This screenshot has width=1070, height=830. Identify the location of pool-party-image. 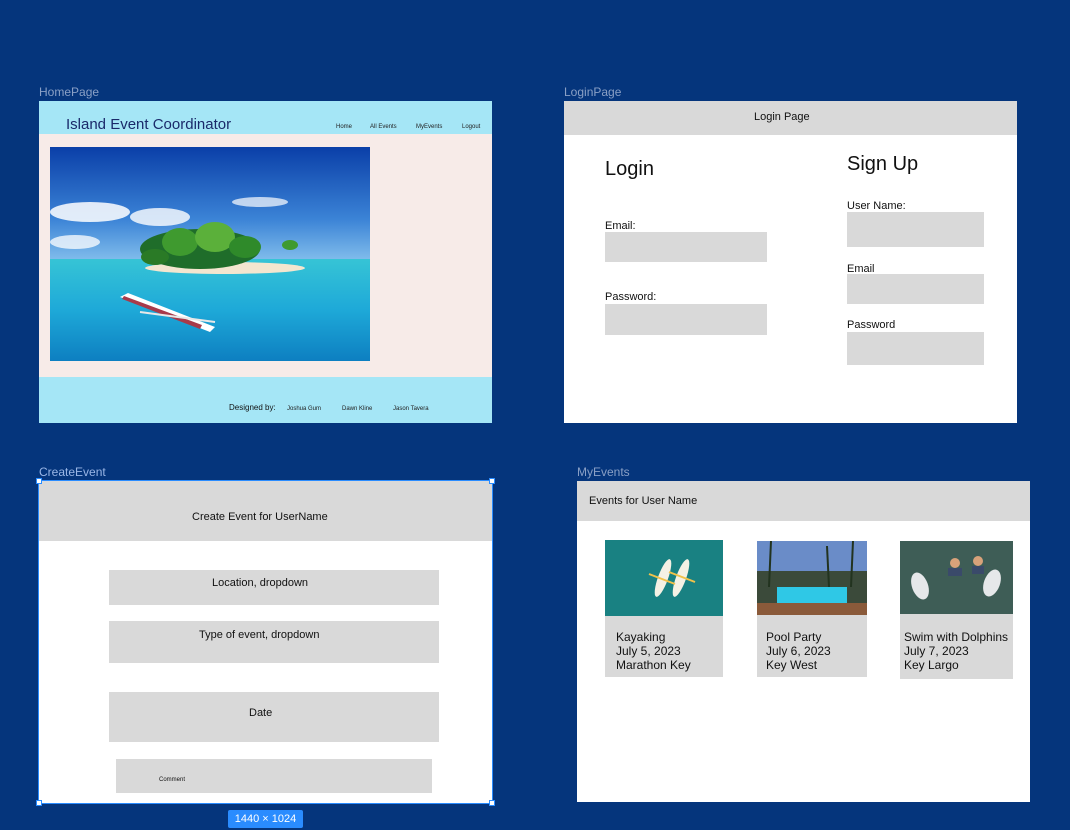
(812, 578).